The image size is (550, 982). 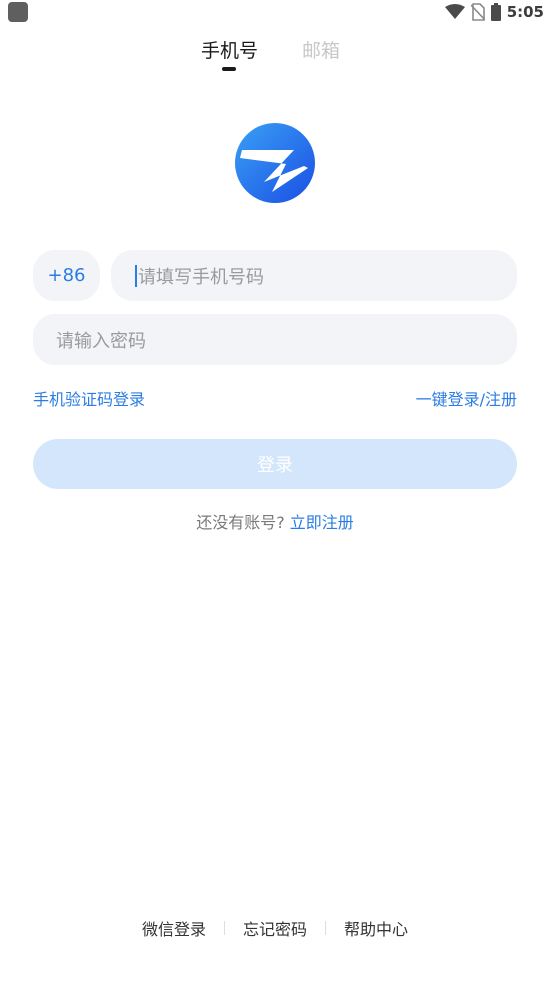 I want to click on tab-email: 邮箱, so click(x=321, y=49).